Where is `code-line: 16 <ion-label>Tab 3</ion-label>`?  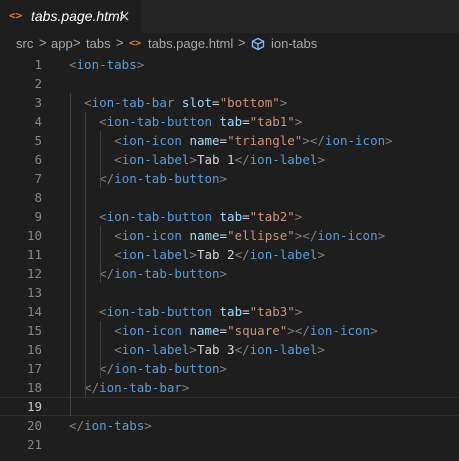
code-line: 16 <ion-label>Tab 3</ion-label> is located at coordinates (229, 349).